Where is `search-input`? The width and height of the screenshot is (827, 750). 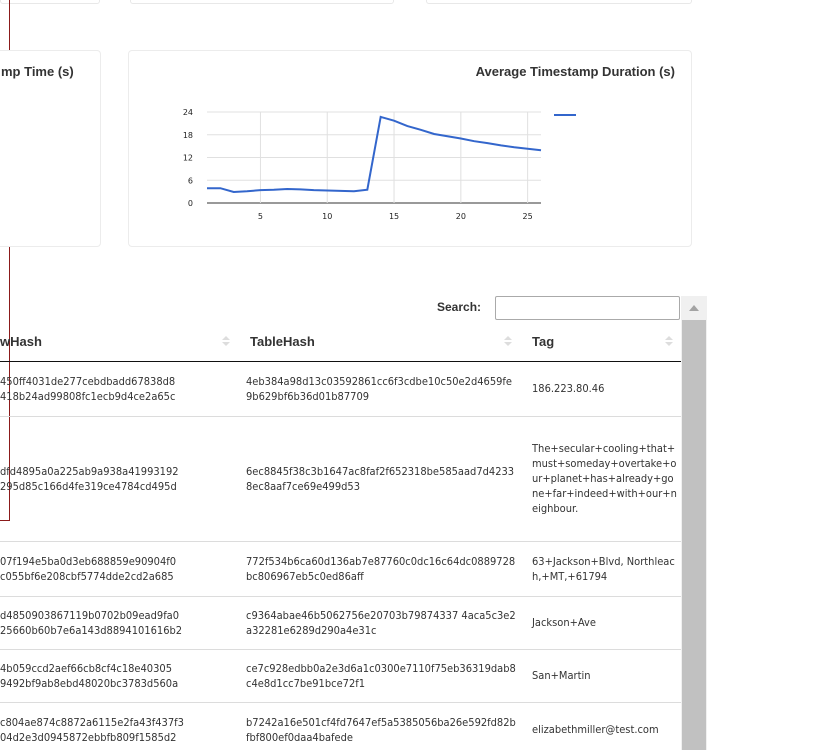
search-input is located at coordinates (587, 308).